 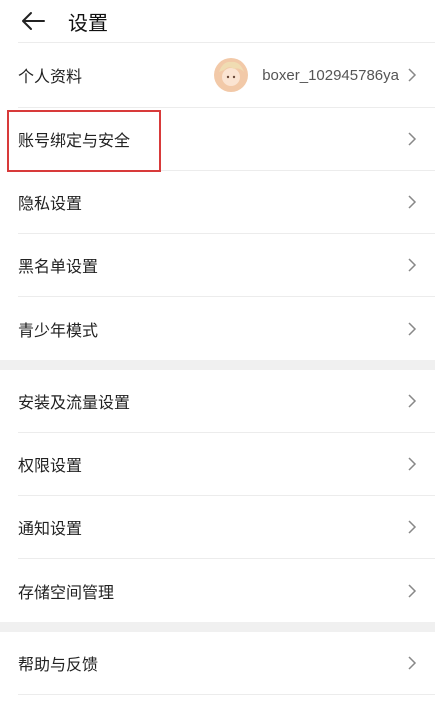 I want to click on settings-item-privacy: 隐私设置, so click(x=226, y=202).